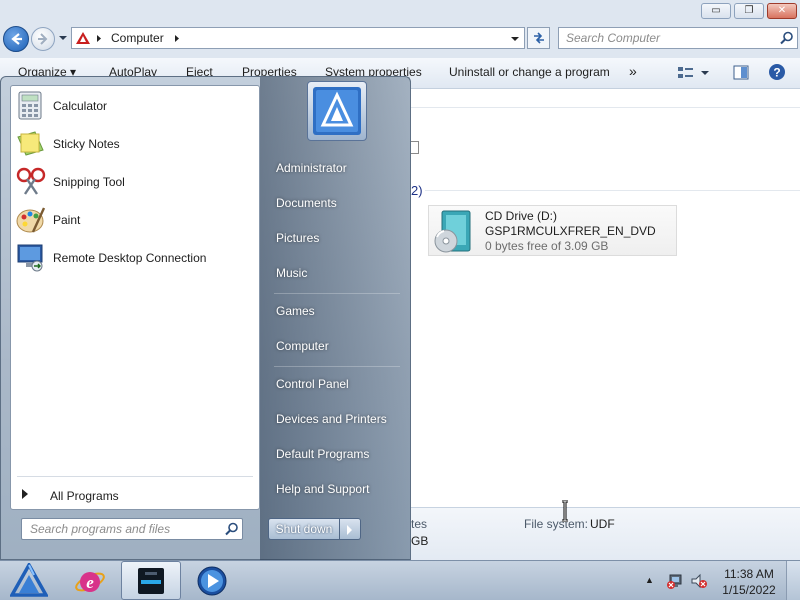 The height and width of the screenshot is (600, 800). I want to click on sticky-notes-icon, so click(30, 143).